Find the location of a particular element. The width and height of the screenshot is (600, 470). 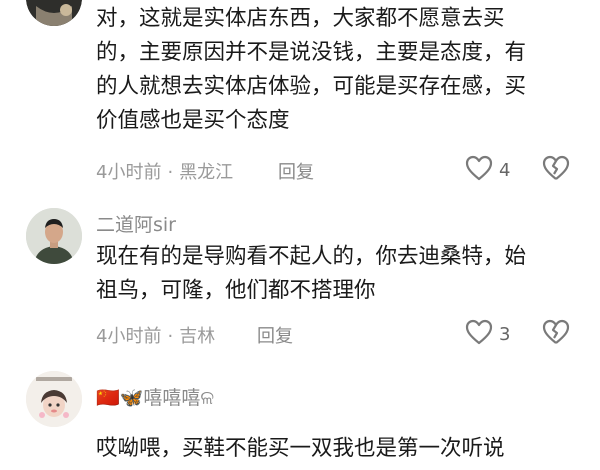

like-button: 4 is located at coordinates (487, 170).